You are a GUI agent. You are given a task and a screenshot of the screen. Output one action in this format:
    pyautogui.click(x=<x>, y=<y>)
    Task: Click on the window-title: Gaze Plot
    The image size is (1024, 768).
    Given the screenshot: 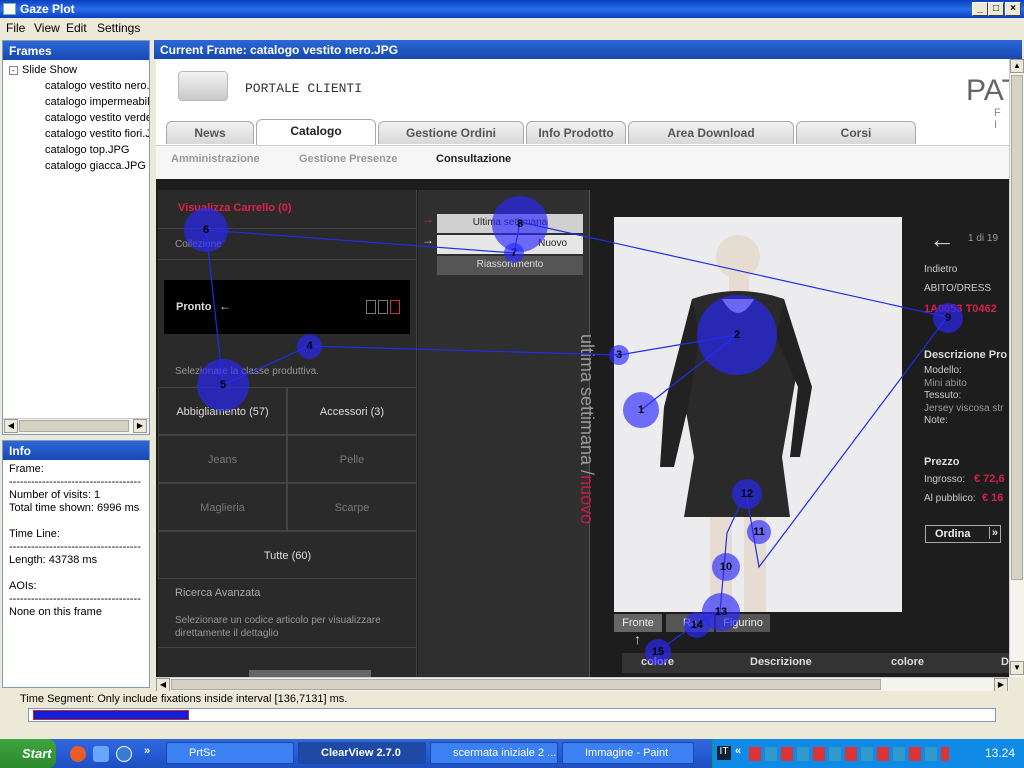 What is the action you would take?
    pyautogui.click(x=47, y=9)
    